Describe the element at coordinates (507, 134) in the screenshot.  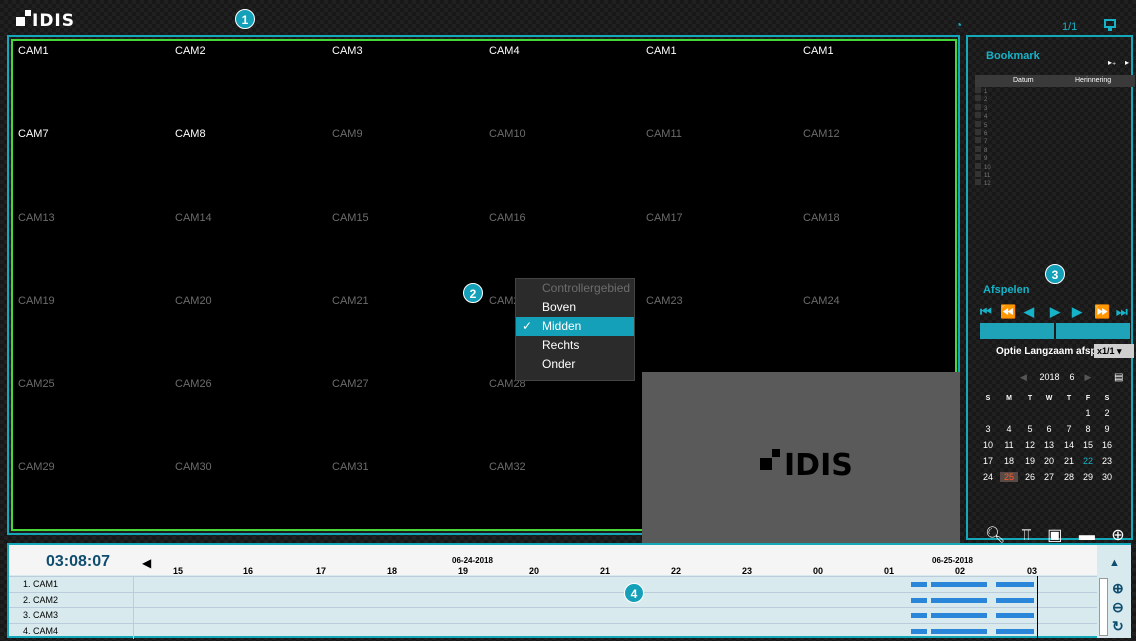
I see `camera-tile-label: CAM10` at that location.